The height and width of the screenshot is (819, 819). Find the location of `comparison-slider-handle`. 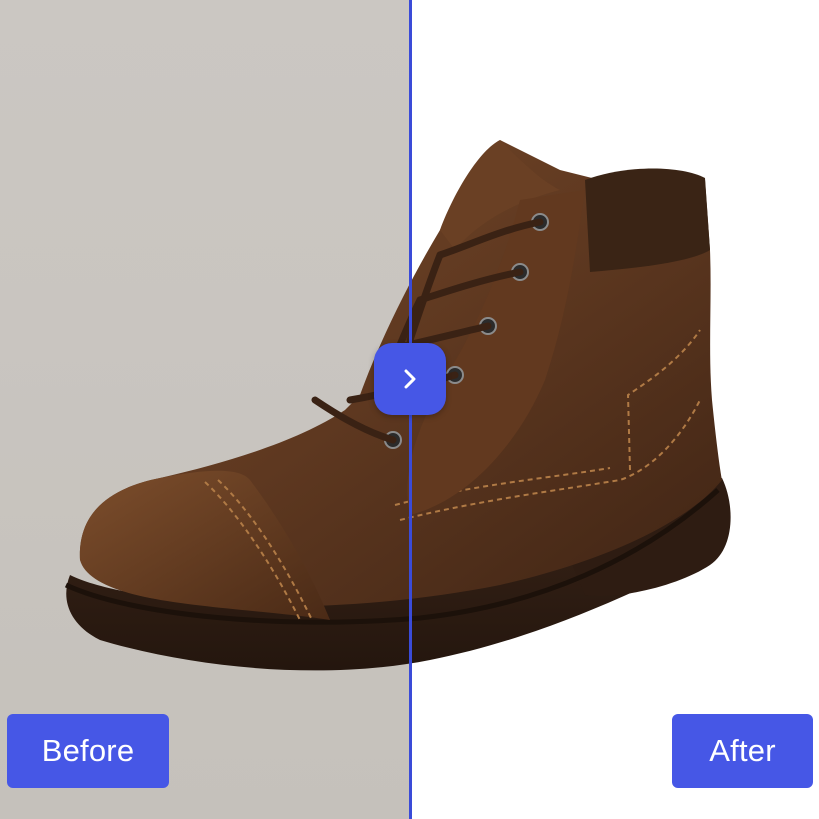

comparison-slider-handle is located at coordinates (410, 379).